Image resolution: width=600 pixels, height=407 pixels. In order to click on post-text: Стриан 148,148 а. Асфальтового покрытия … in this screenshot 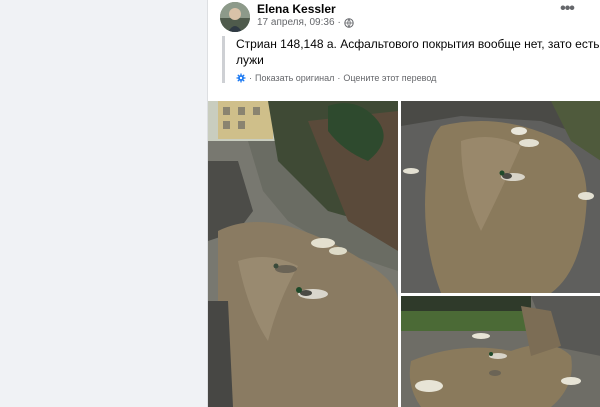, I will do `click(418, 52)`.